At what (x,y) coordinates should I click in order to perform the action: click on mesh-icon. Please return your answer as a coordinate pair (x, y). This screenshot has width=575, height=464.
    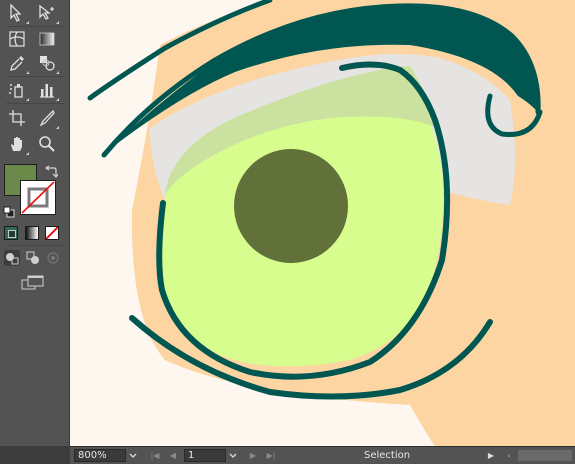
    Looking at the image, I should click on (17, 39).